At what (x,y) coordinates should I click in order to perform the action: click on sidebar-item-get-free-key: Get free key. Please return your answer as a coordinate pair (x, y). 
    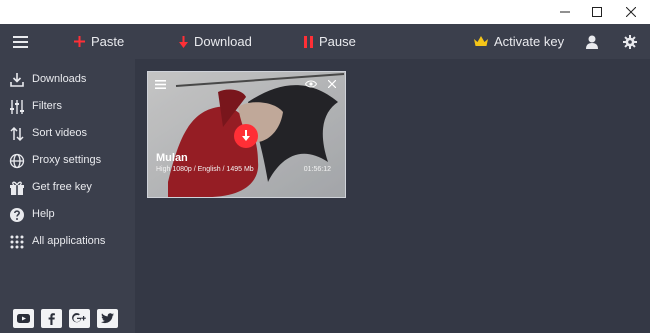
    Looking at the image, I should click on (67, 188).